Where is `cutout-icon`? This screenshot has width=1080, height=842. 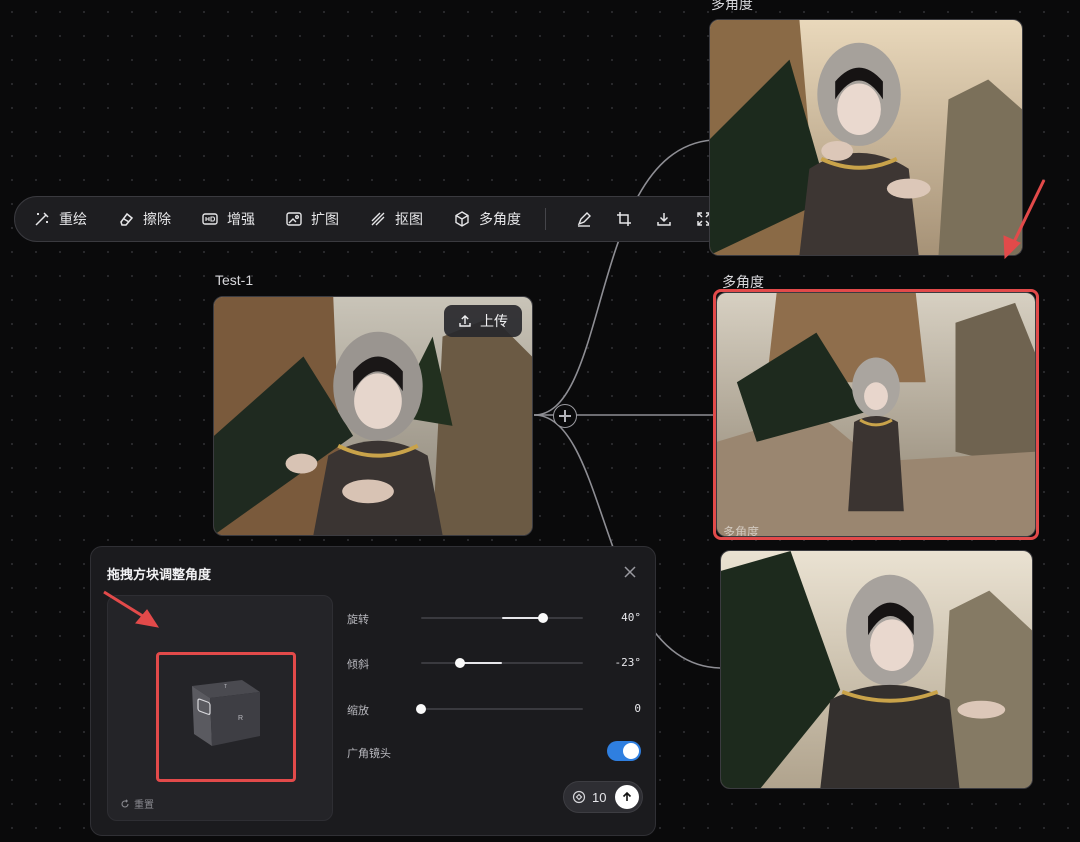
cutout-icon is located at coordinates (378, 219).